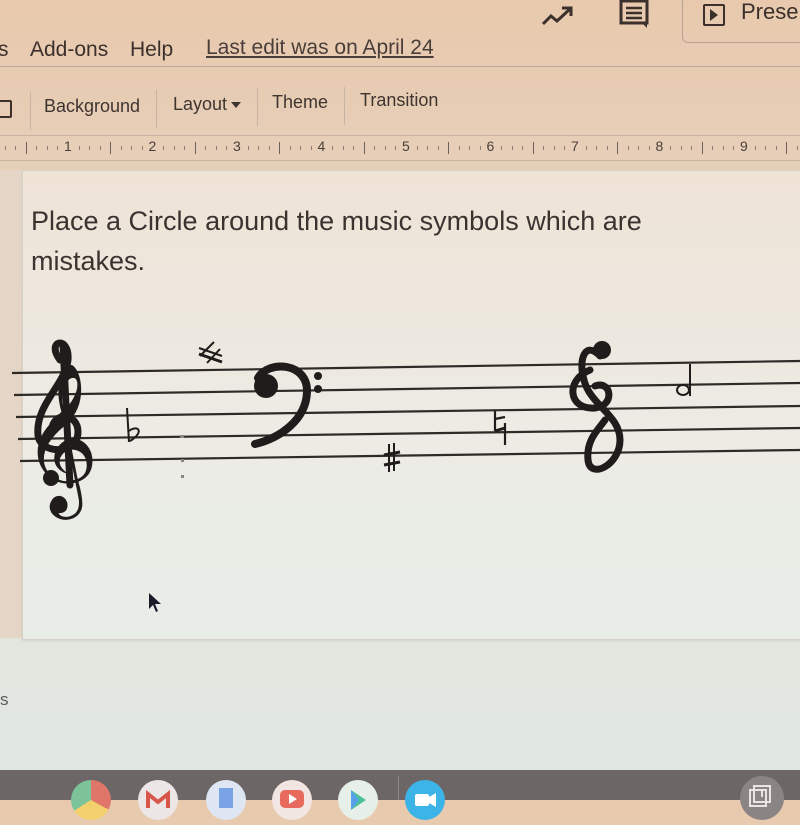 The image size is (800, 825). I want to click on present-play-icon, so click(714, 15).